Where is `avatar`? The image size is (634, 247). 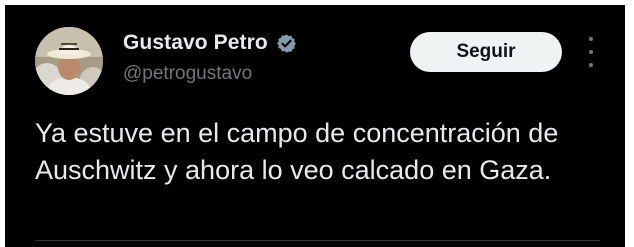 avatar is located at coordinates (69, 61).